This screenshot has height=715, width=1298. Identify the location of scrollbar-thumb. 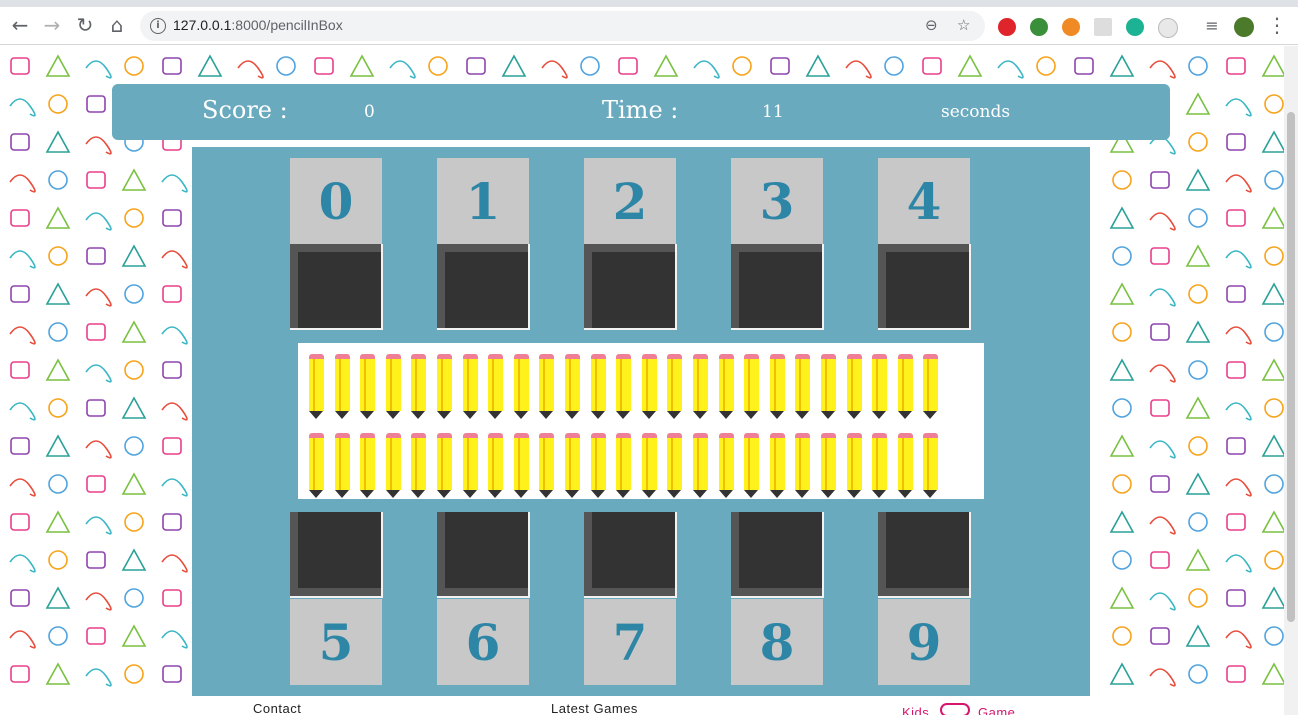
(1291, 367).